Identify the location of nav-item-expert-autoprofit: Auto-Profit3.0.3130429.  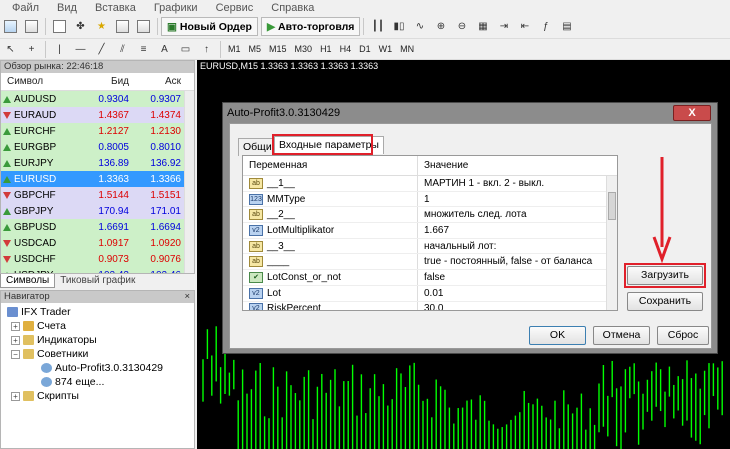
(100, 368).